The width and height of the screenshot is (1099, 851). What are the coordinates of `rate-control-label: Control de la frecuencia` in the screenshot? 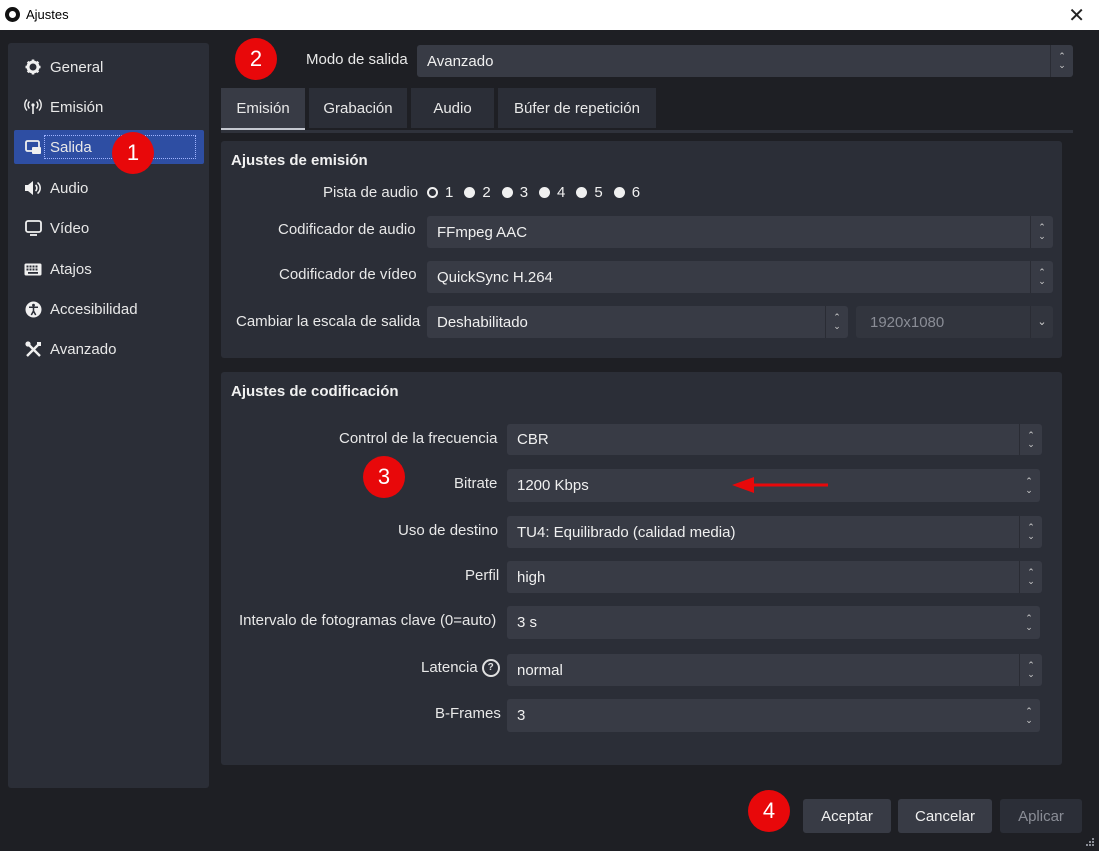 It's located at (418, 438).